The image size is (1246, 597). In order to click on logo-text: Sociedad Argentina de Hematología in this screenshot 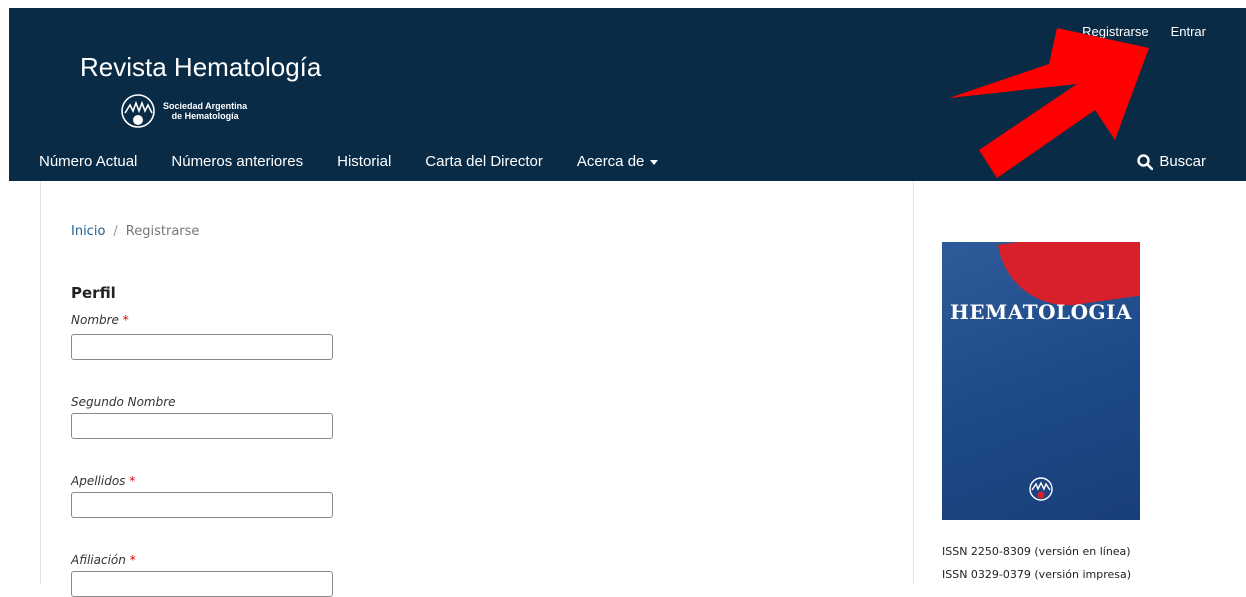, I will do `click(205, 111)`.